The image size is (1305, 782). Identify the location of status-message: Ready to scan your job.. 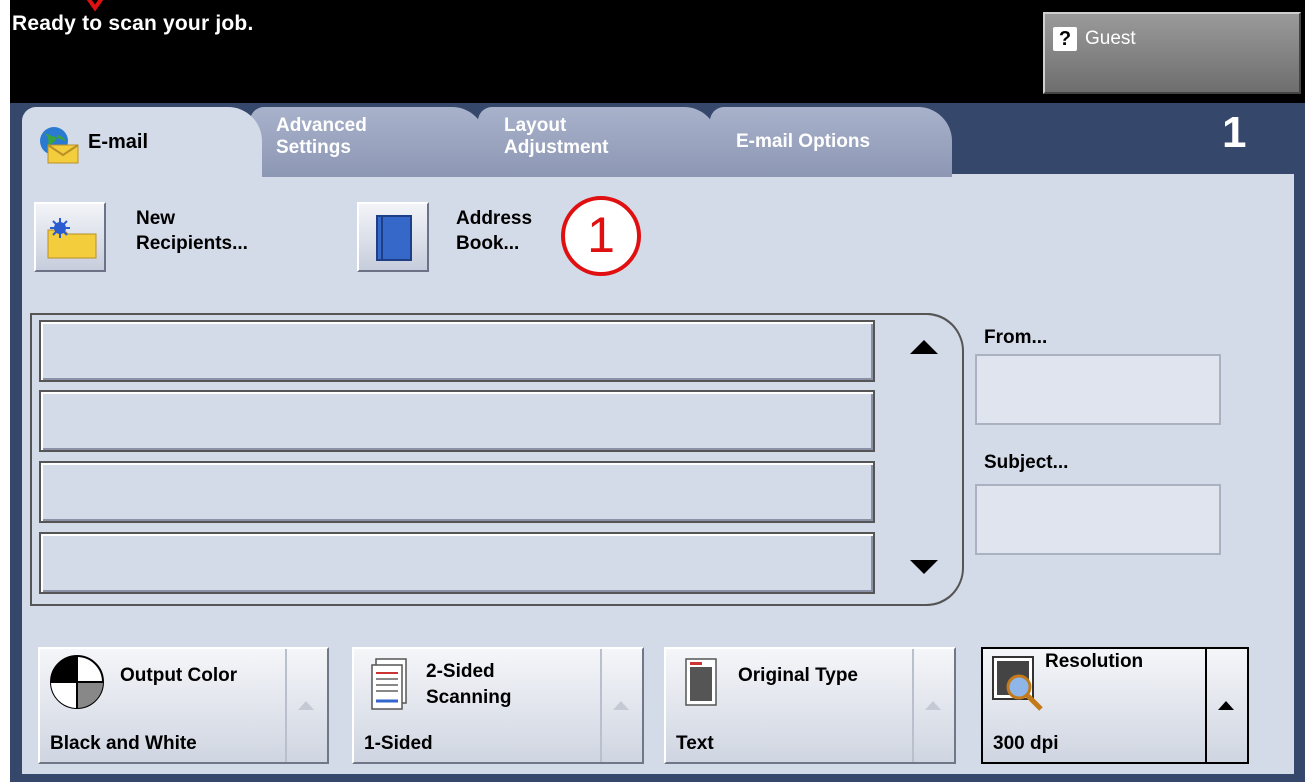
(133, 23).